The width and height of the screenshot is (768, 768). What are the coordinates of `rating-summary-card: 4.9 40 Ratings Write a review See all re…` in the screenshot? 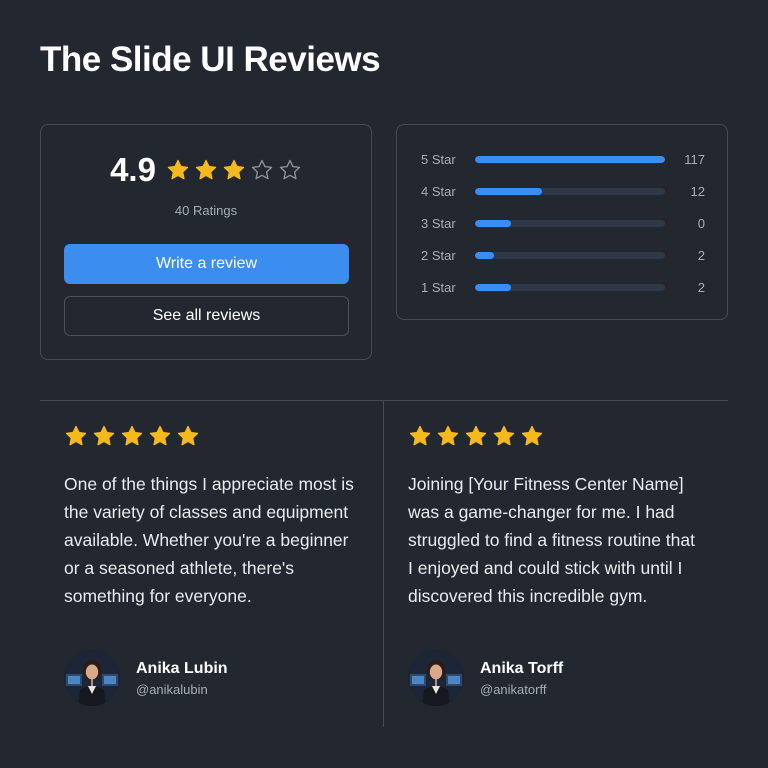 It's located at (206, 242).